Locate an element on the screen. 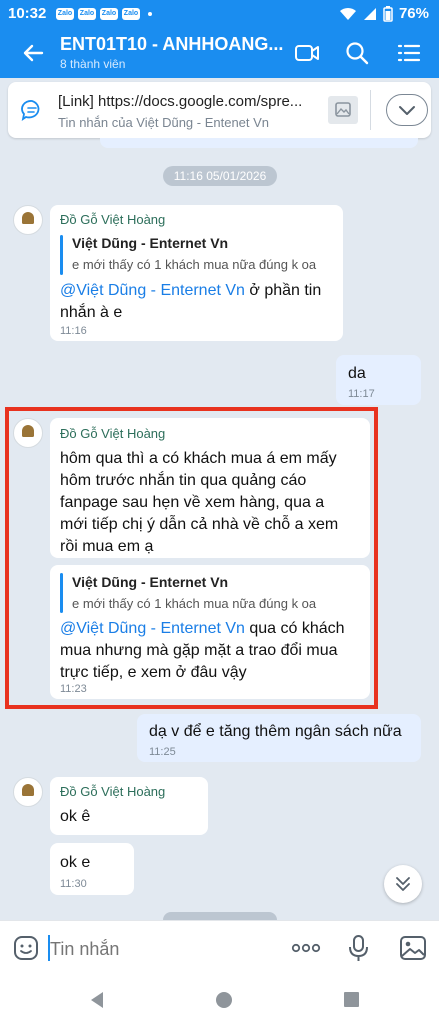 The image size is (439, 1024). message-text: da is located at coordinates (357, 373).